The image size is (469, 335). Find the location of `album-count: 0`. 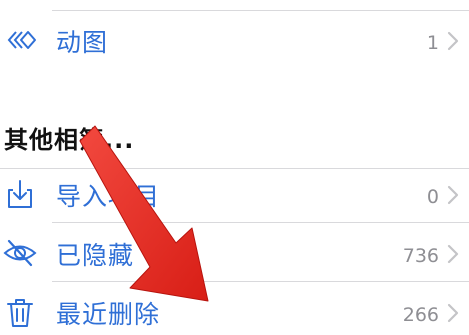

album-count: 0 is located at coordinates (432, 197).